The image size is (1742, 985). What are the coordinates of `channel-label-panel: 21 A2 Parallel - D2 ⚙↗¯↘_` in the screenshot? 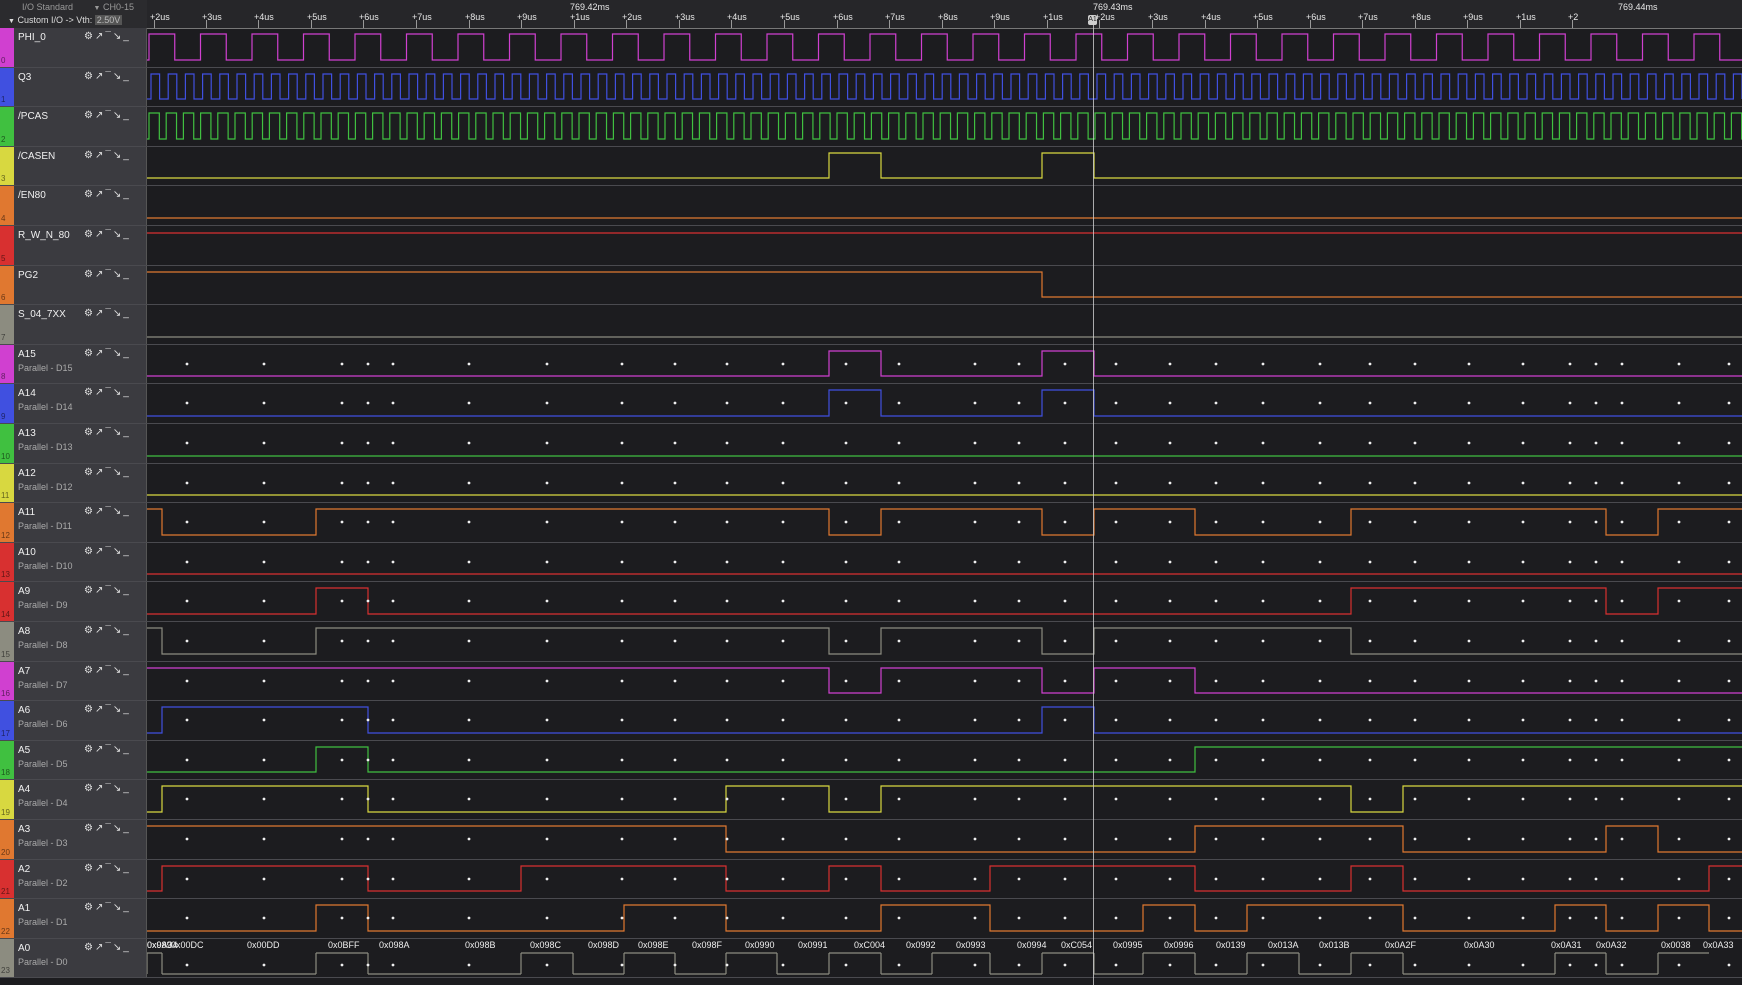 It's located at (73, 879).